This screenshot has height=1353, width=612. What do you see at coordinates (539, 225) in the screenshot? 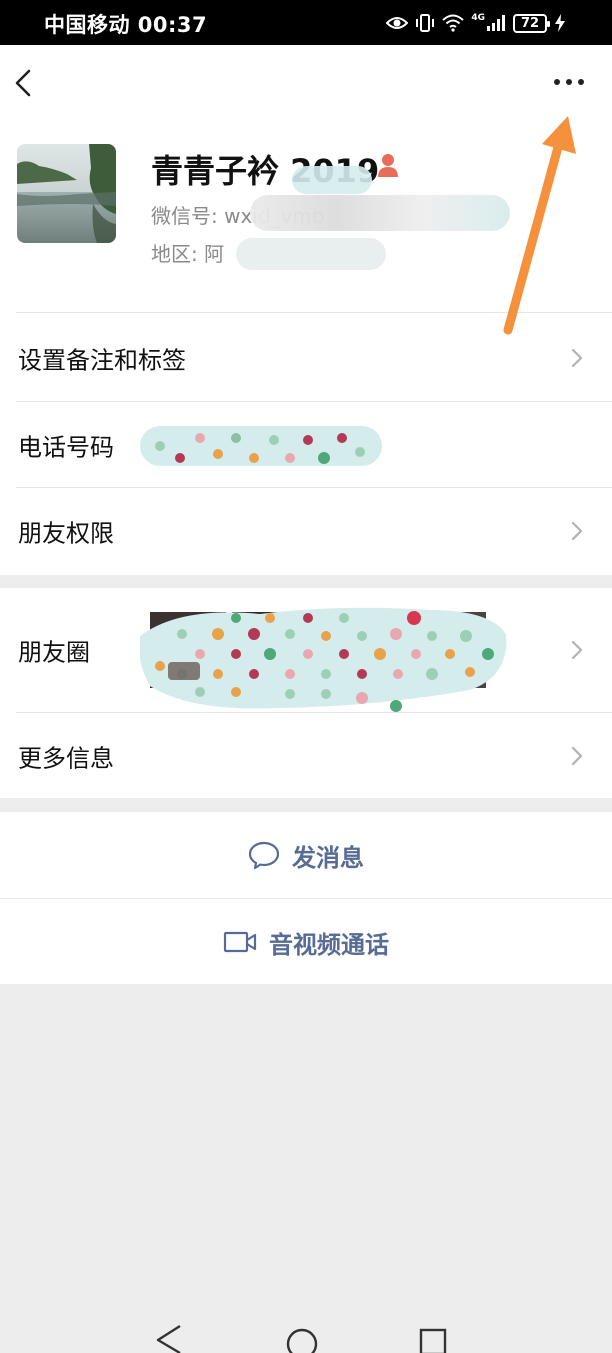
I see `annotation-arrow` at bounding box center [539, 225].